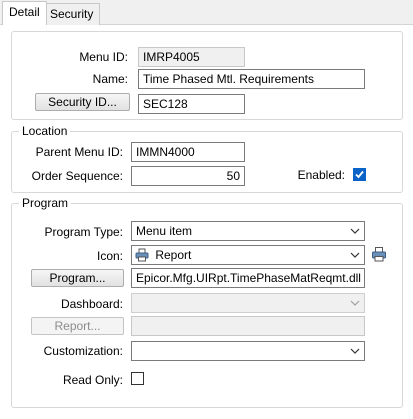 This screenshot has width=413, height=419. Describe the element at coordinates (173, 255) in the screenshot. I see `icon-value: Report` at that location.